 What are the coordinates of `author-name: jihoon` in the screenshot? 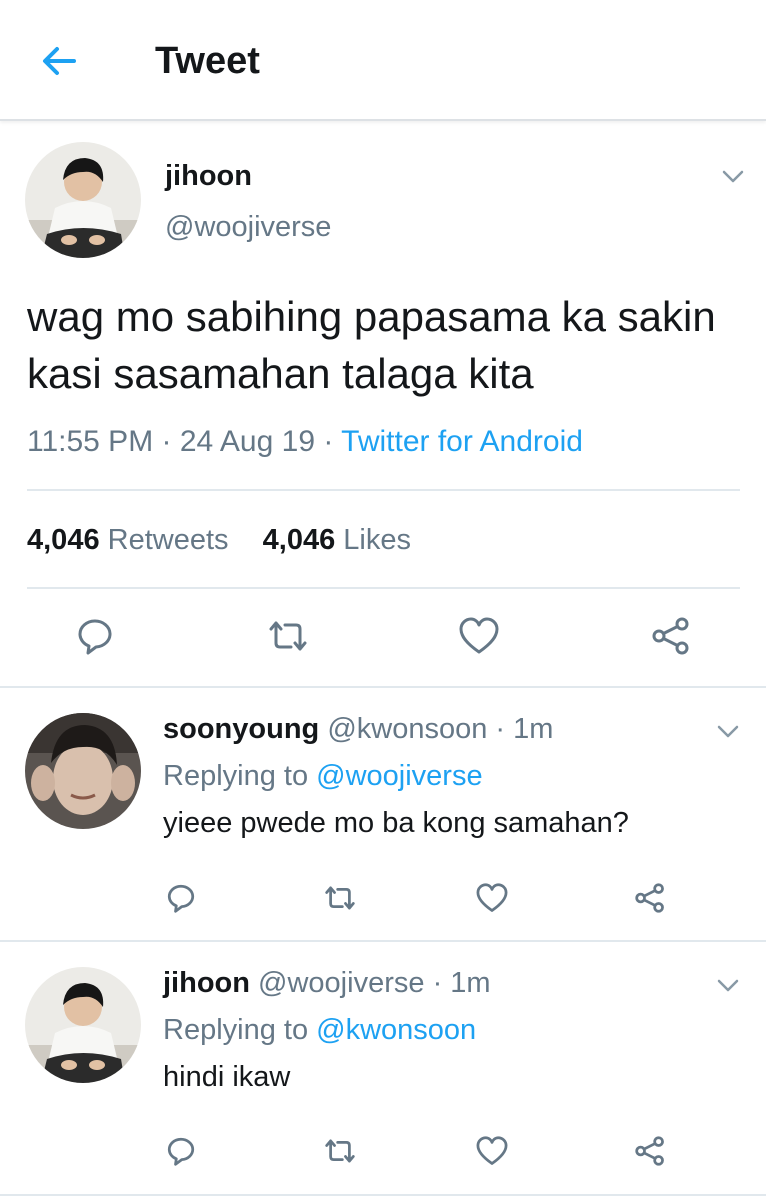 It's located at (208, 176).